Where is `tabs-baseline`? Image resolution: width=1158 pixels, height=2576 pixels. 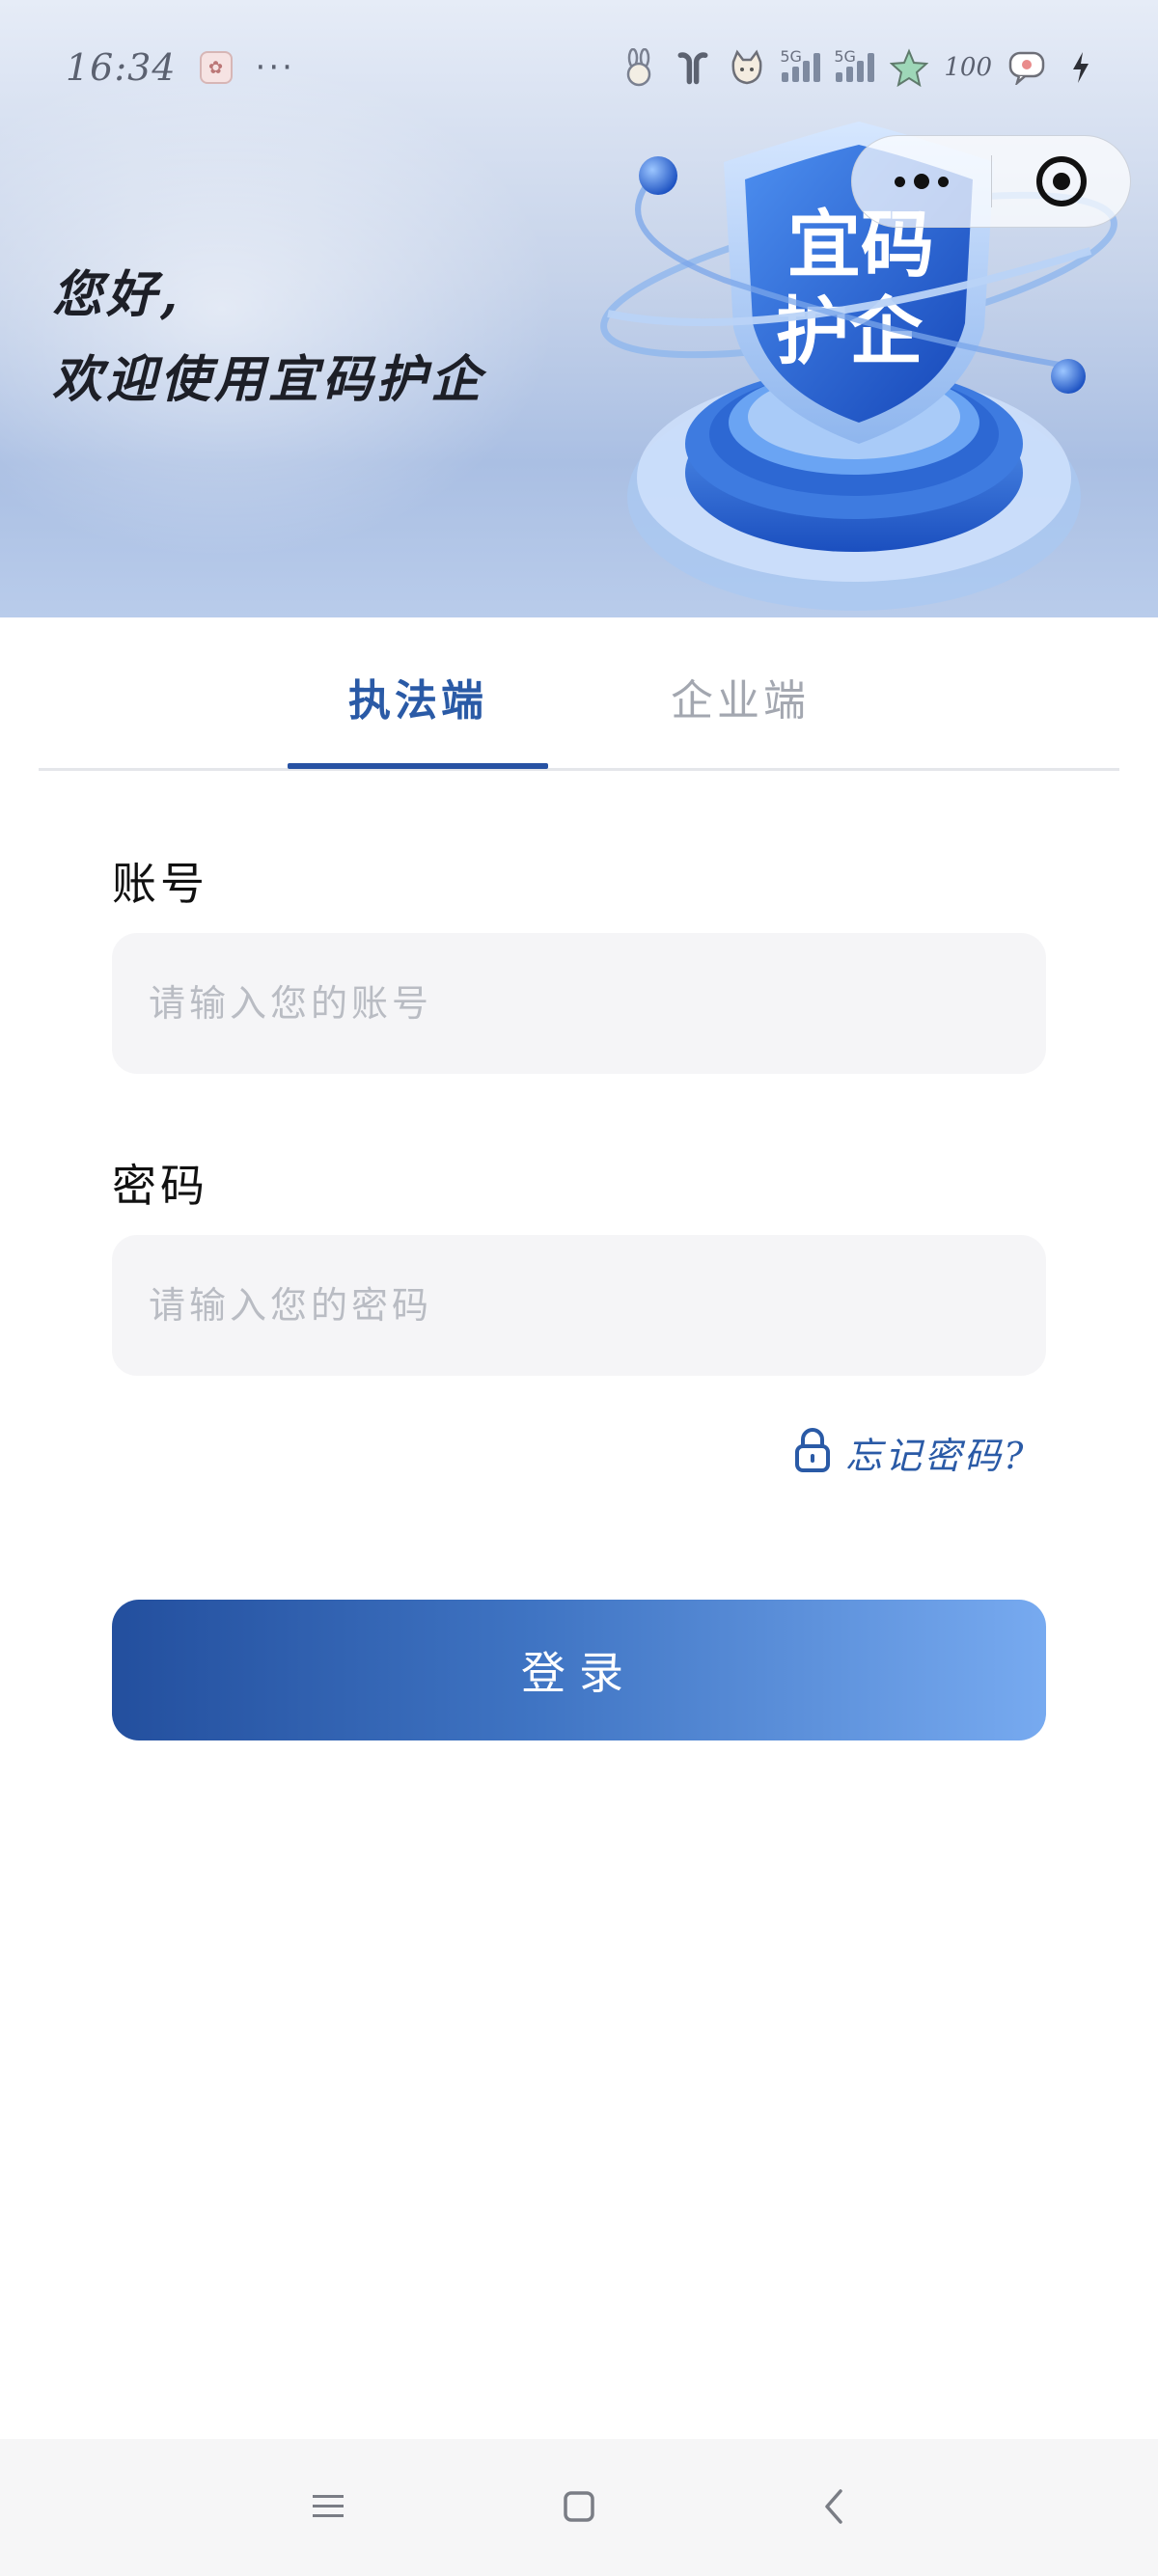
tabs-baseline is located at coordinates (579, 770).